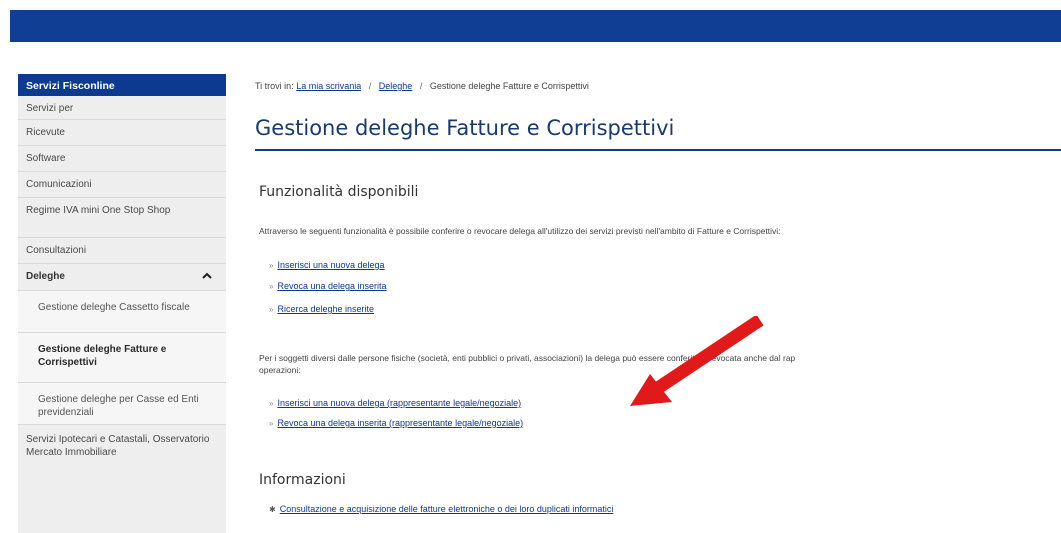 This screenshot has width=1061, height=533. Describe the element at coordinates (122, 312) in the screenshot. I see `sidebar-subitem-cassetto: Gestione deleghe Cassetto fiscale` at that location.